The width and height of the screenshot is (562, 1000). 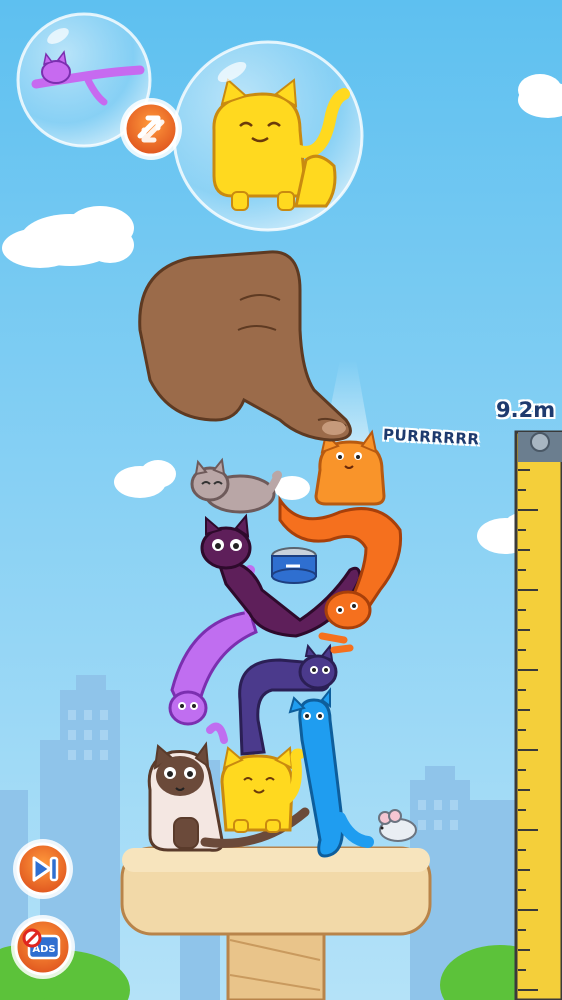 I want to click on swap-button, so click(x=151, y=129).